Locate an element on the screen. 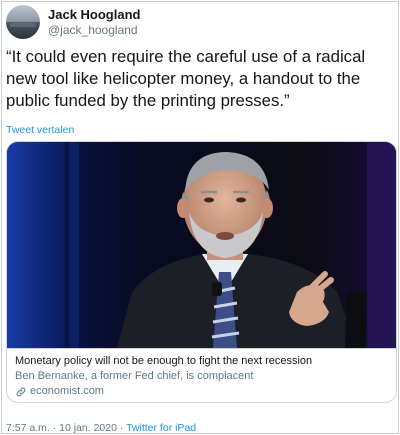 The image size is (400, 435). avatar is located at coordinates (23, 22).